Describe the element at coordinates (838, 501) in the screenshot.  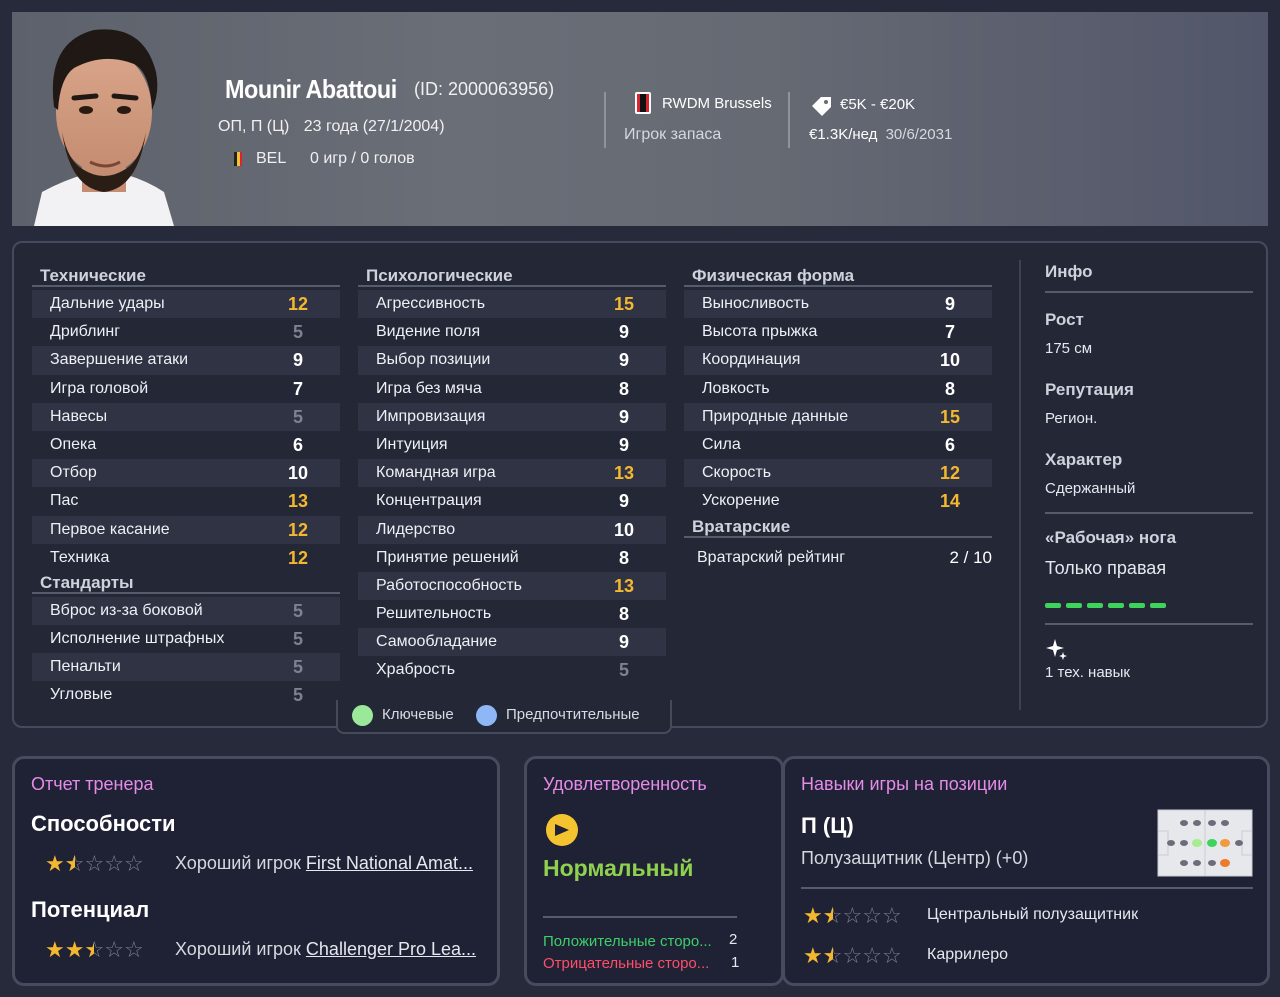
I see `attribute-row: Ускорение 14` at that location.